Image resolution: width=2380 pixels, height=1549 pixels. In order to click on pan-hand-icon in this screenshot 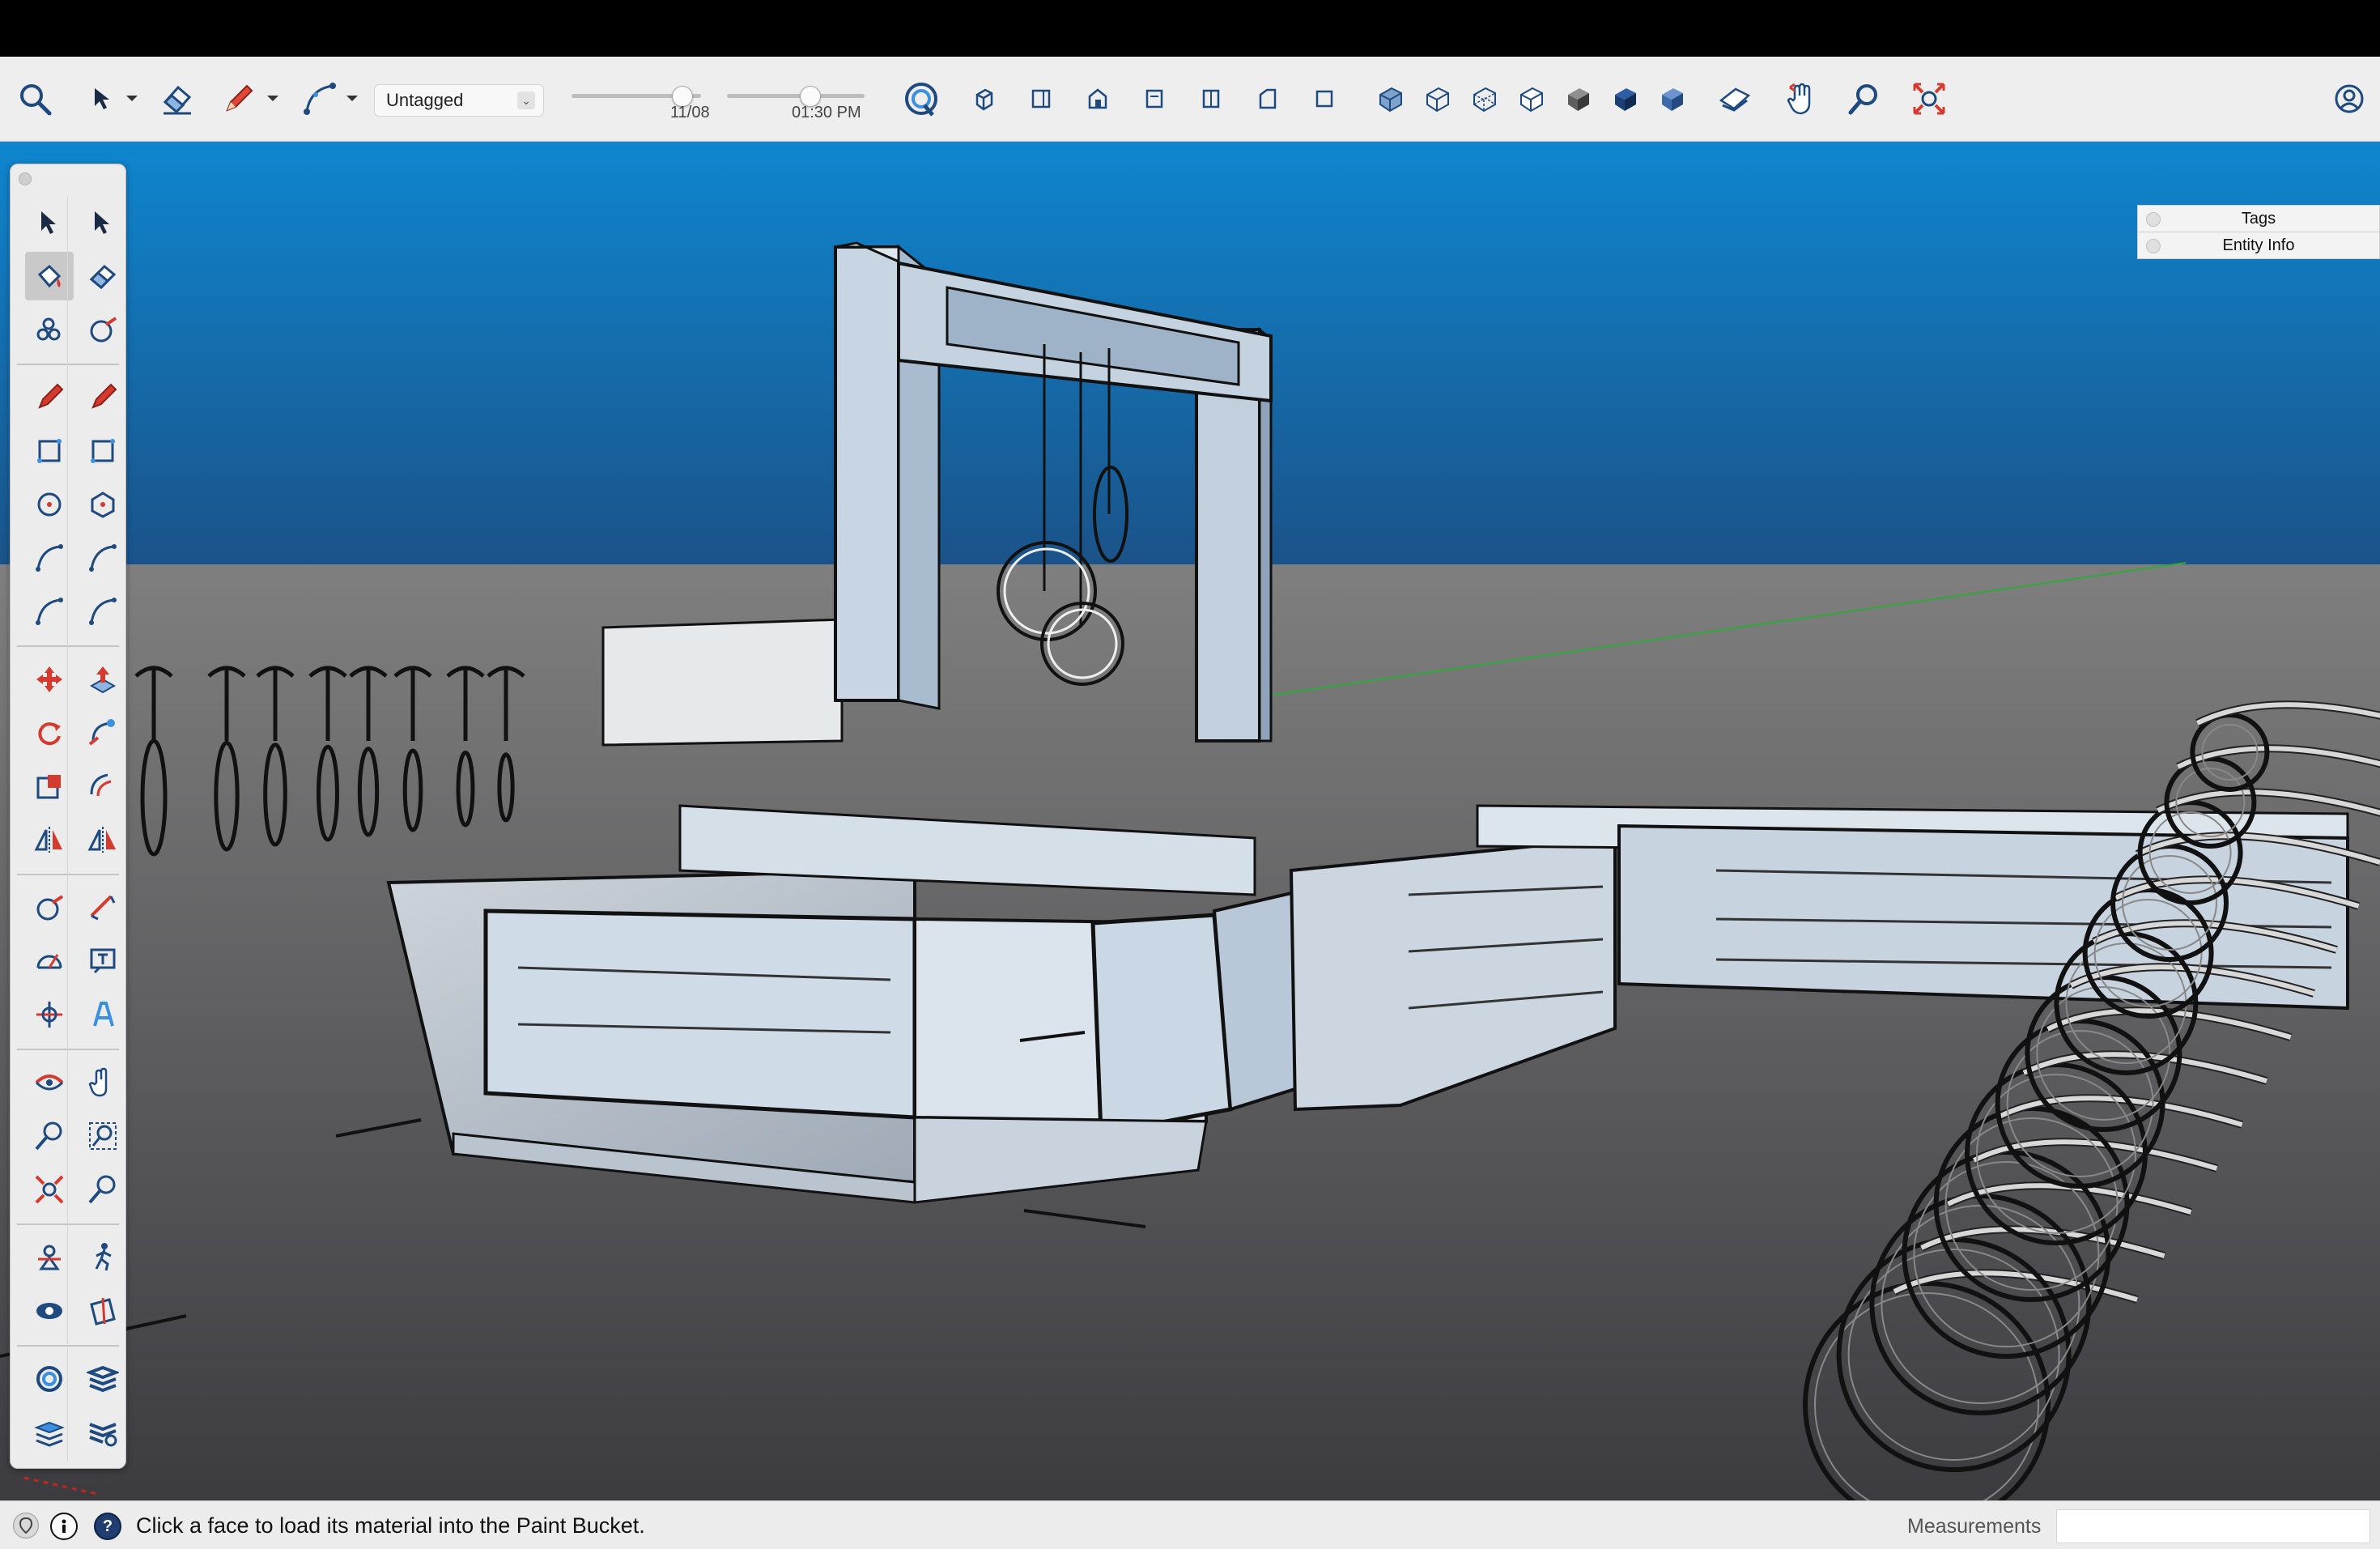, I will do `click(1801, 98)`.